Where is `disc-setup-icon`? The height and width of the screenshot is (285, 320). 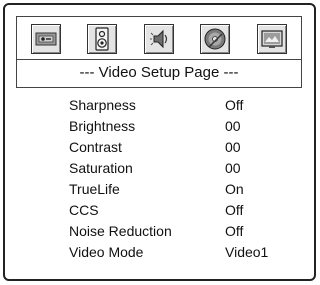
disc-setup-icon is located at coordinates (215, 39).